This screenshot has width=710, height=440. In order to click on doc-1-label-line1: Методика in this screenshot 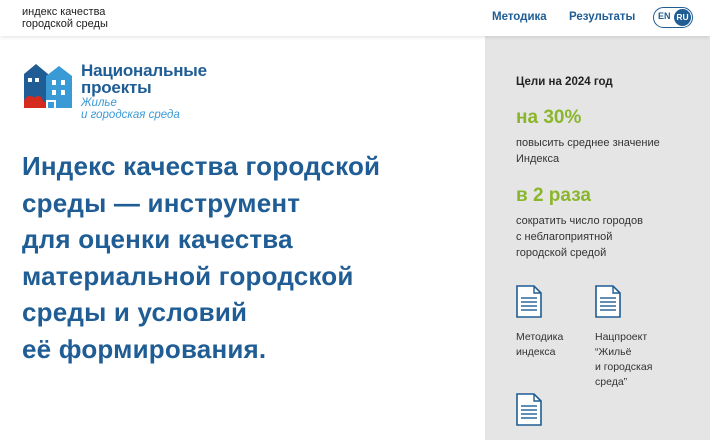, I will do `click(540, 337)`.